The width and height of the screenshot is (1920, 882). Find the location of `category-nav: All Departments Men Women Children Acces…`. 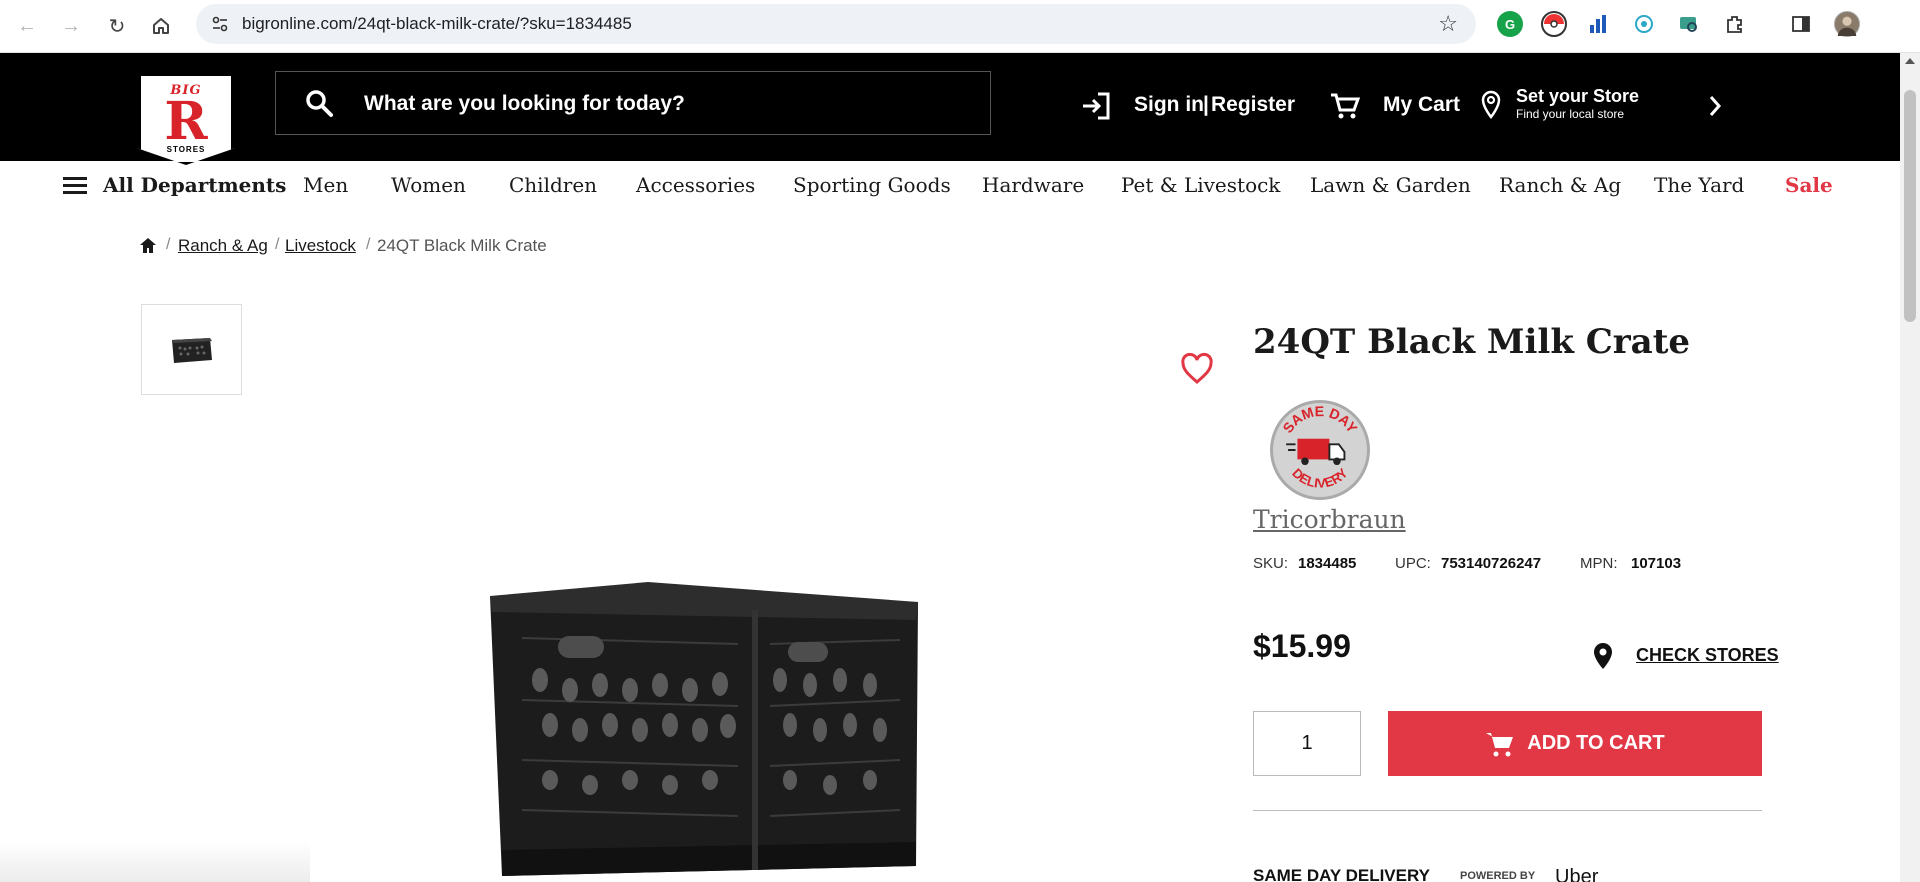

category-nav: All Departments Men Women Children Acces… is located at coordinates (950, 185).